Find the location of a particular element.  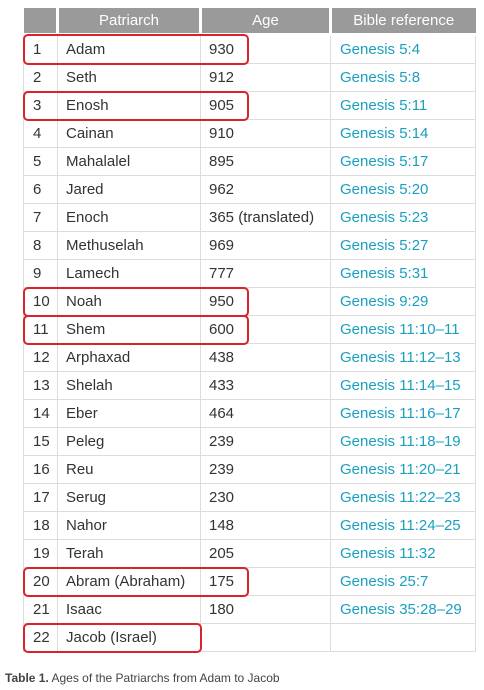

bible-reference-link: Genesis 5:23 is located at coordinates (403, 217).